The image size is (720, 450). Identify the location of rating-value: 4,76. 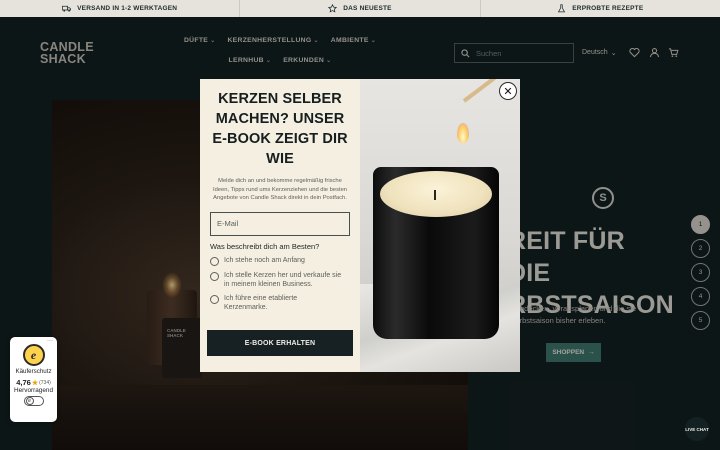
(23, 382).